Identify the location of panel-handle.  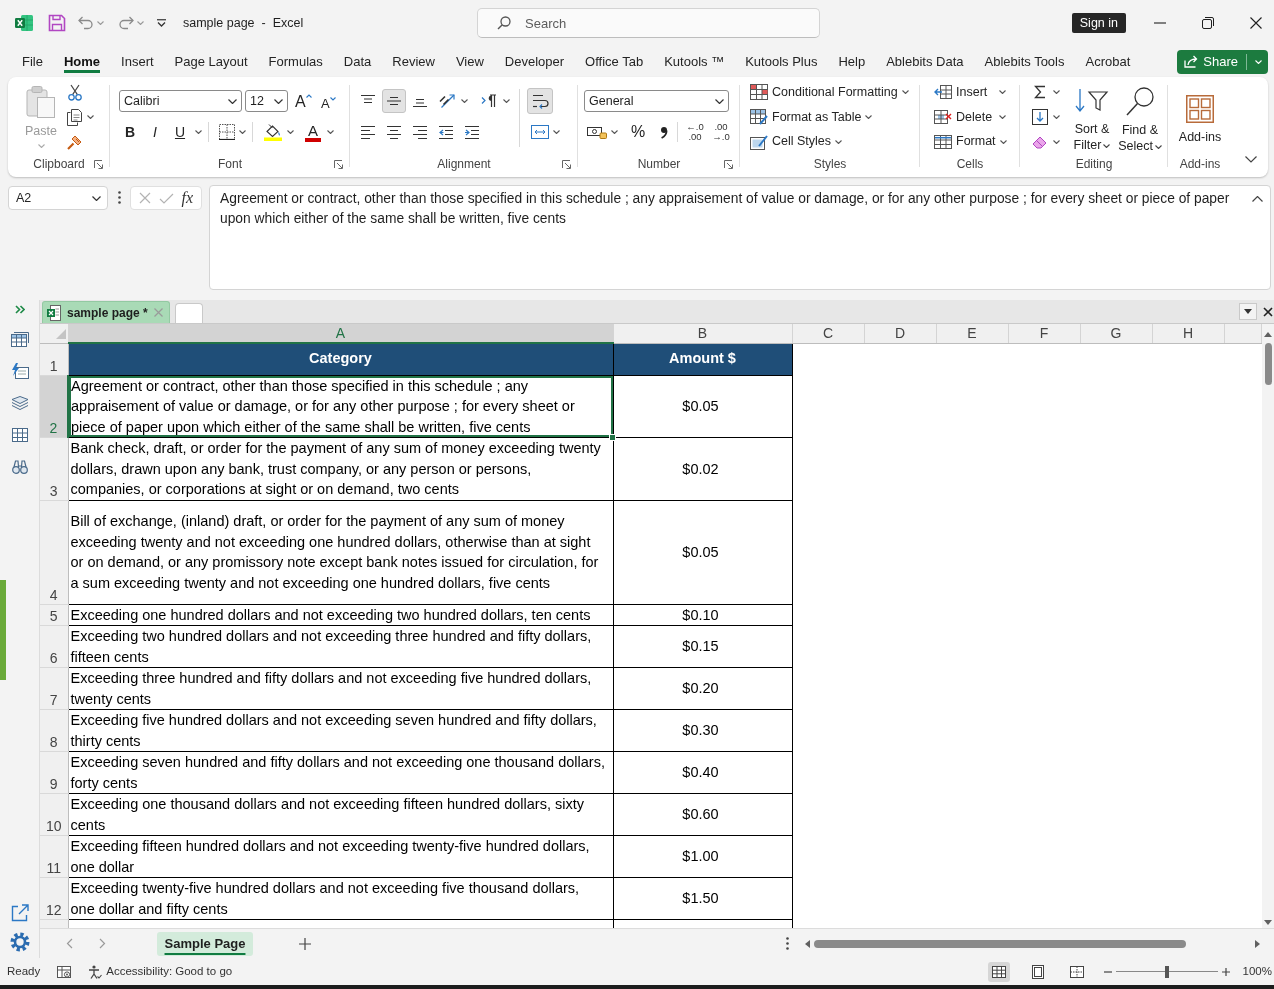
(3, 630).